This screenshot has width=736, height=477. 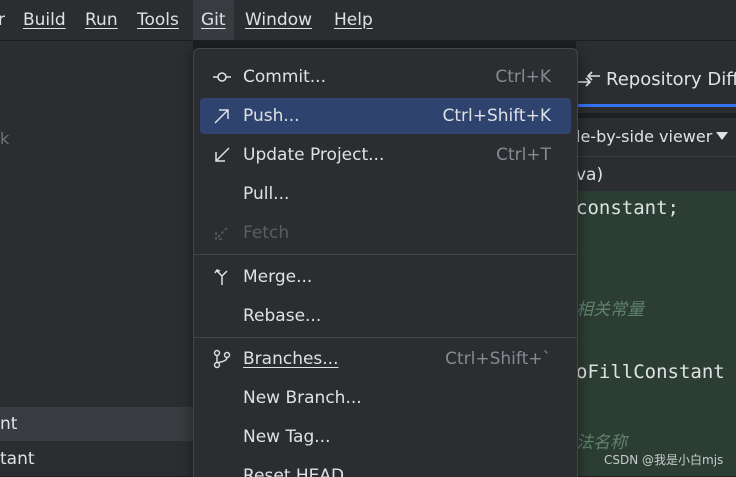 What do you see at coordinates (610, 310) in the screenshot?
I see `code-comment: 相关常量` at bounding box center [610, 310].